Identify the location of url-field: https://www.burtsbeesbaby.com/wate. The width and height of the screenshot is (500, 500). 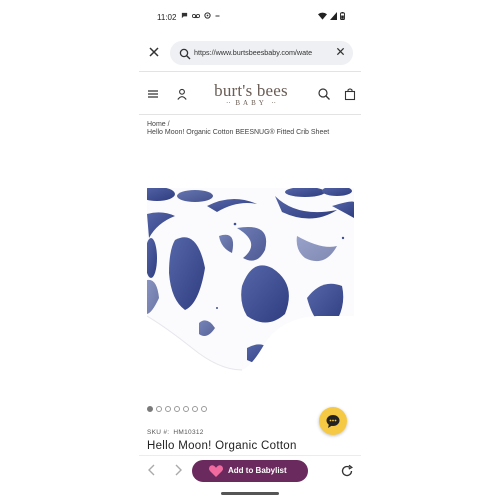
(261, 53).